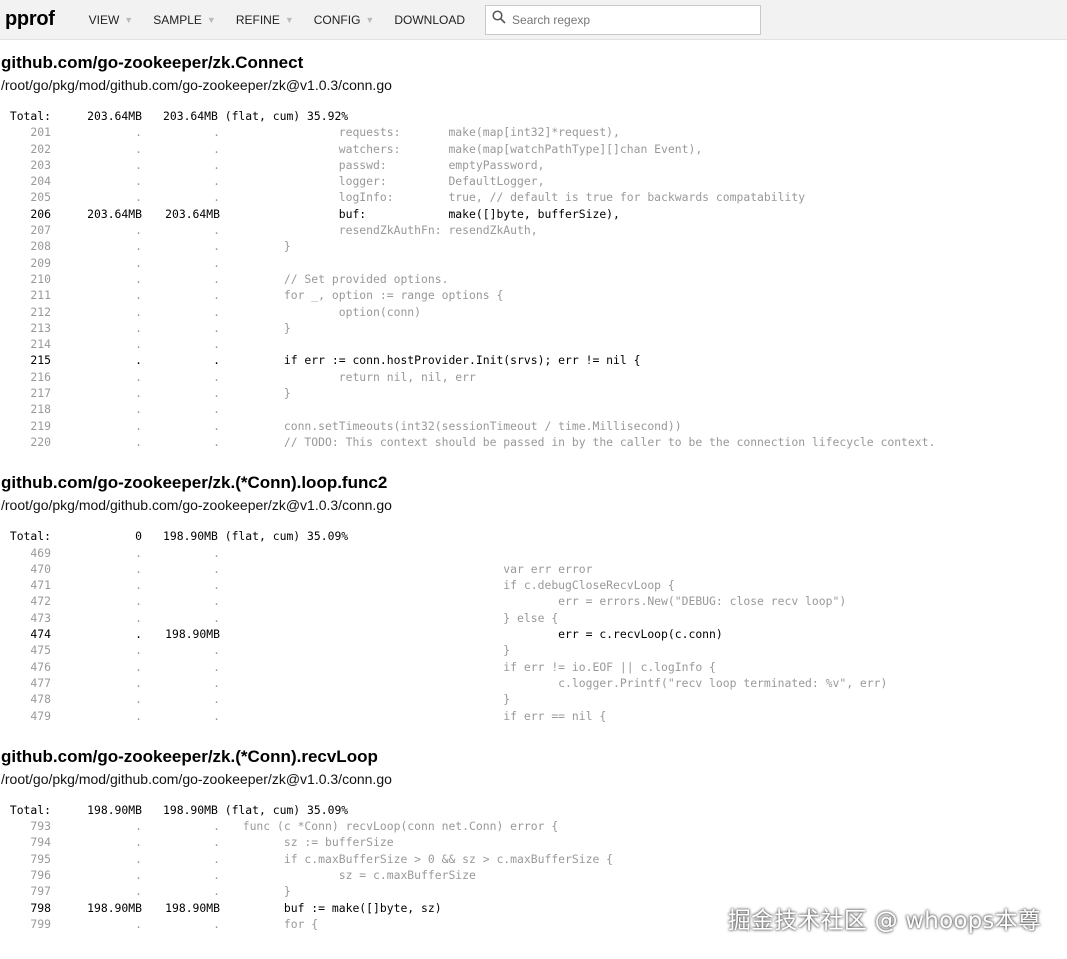  Describe the element at coordinates (534, 263) in the screenshot. I see `source-line: 209..` at that location.